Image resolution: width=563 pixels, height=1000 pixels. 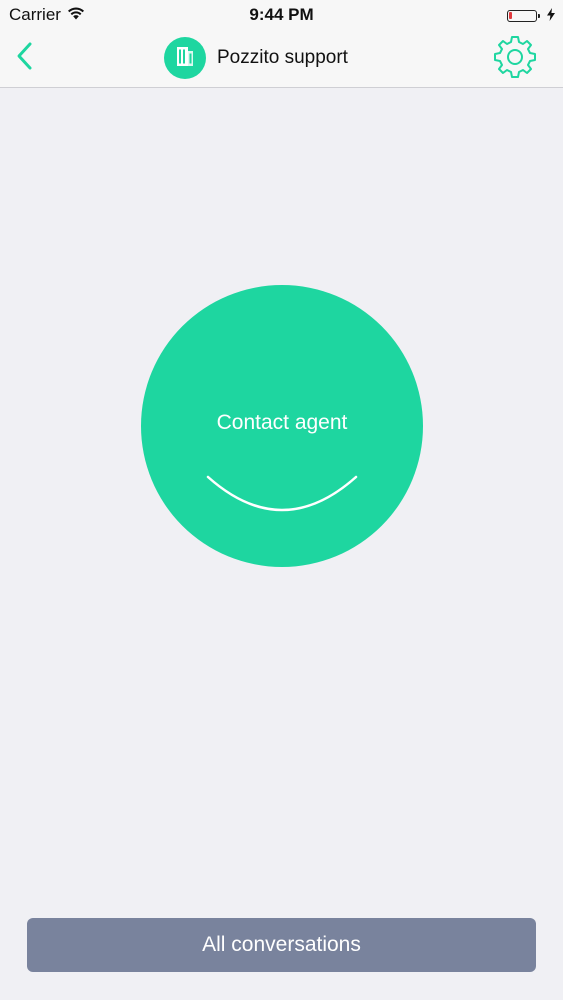 I want to click on building-icon, so click(x=185, y=58).